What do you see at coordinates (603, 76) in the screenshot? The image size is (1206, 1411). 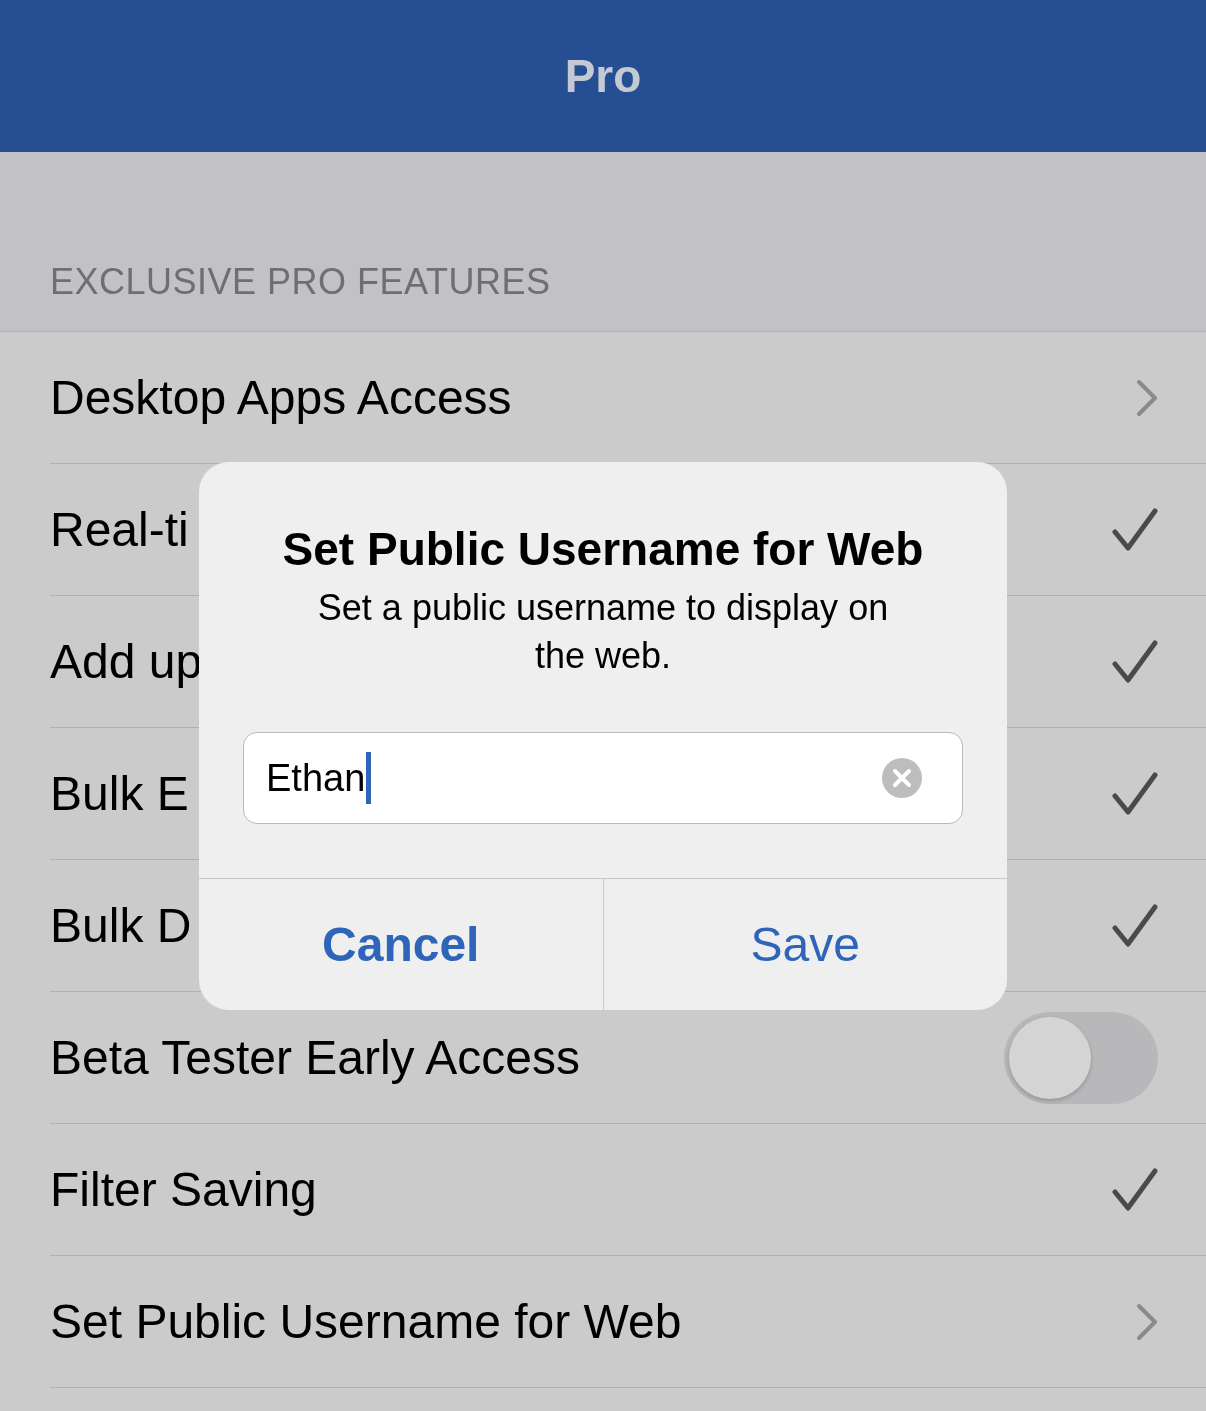 I see `nav-title: Pro` at bounding box center [603, 76].